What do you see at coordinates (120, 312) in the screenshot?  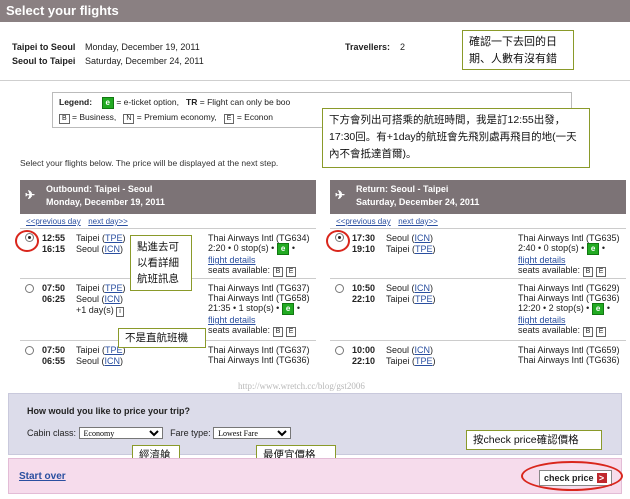 I see `info-icon: i` at bounding box center [120, 312].